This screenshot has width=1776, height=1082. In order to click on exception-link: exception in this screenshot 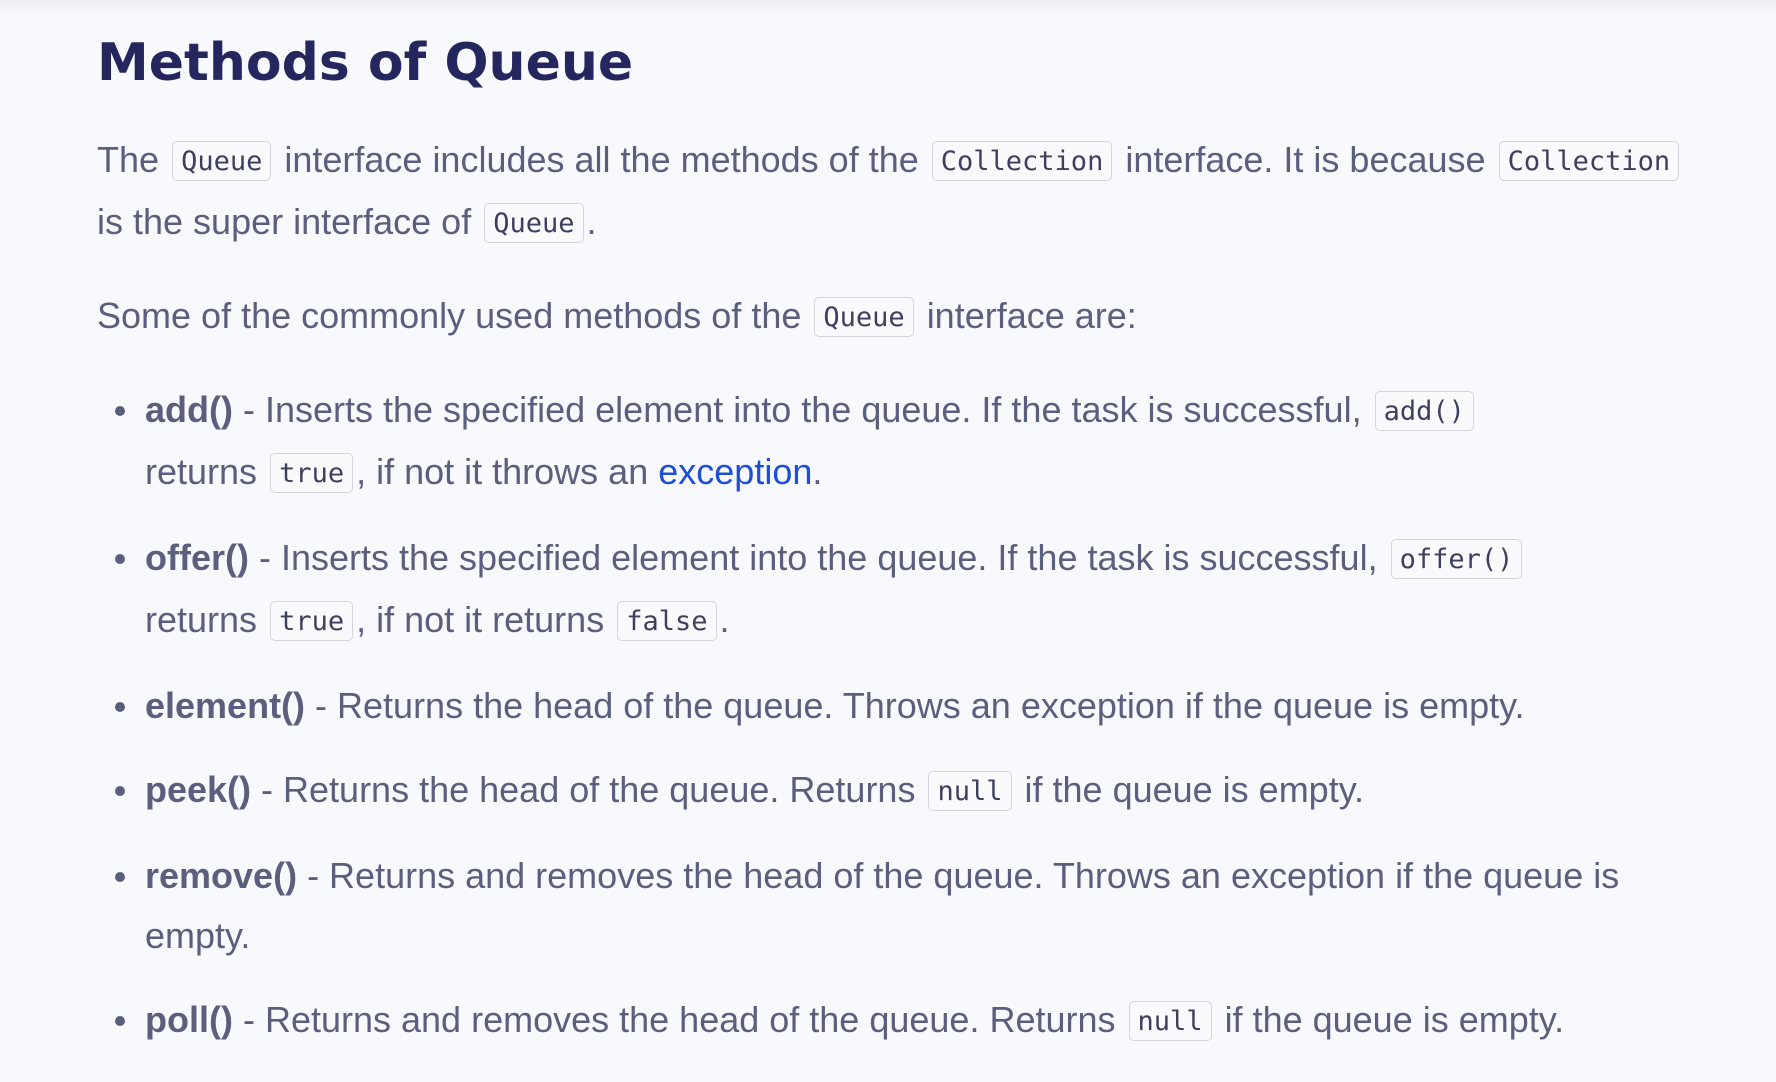, I will do `click(735, 471)`.